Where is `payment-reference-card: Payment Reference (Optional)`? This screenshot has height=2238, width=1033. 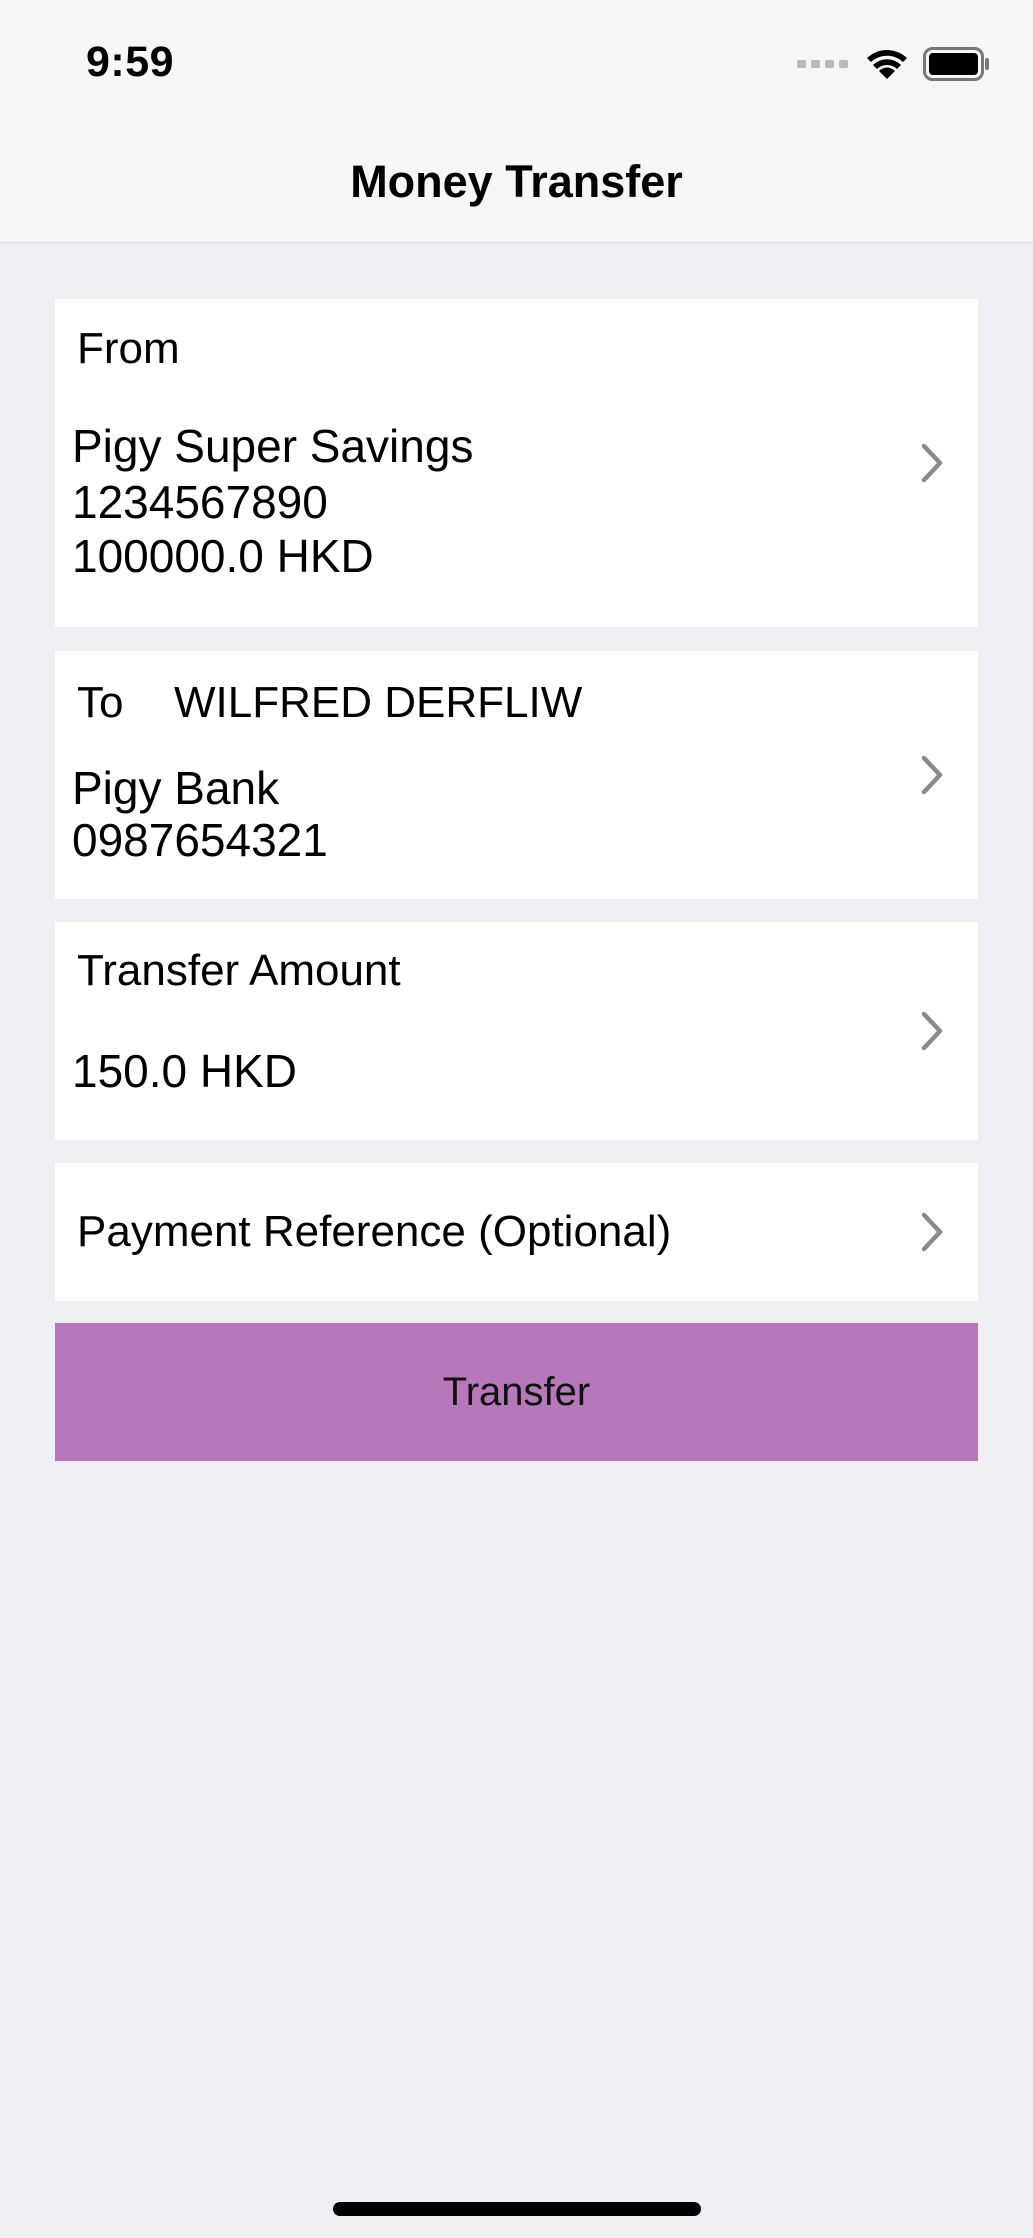 payment-reference-card: Payment Reference (Optional) is located at coordinates (516, 1232).